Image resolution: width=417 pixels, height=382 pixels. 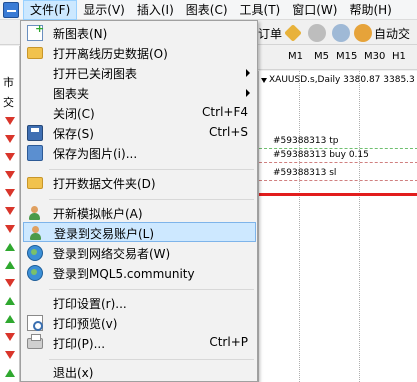 What do you see at coordinates (293, 33) in the screenshot?
I see `diamond-icon` at bounding box center [293, 33].